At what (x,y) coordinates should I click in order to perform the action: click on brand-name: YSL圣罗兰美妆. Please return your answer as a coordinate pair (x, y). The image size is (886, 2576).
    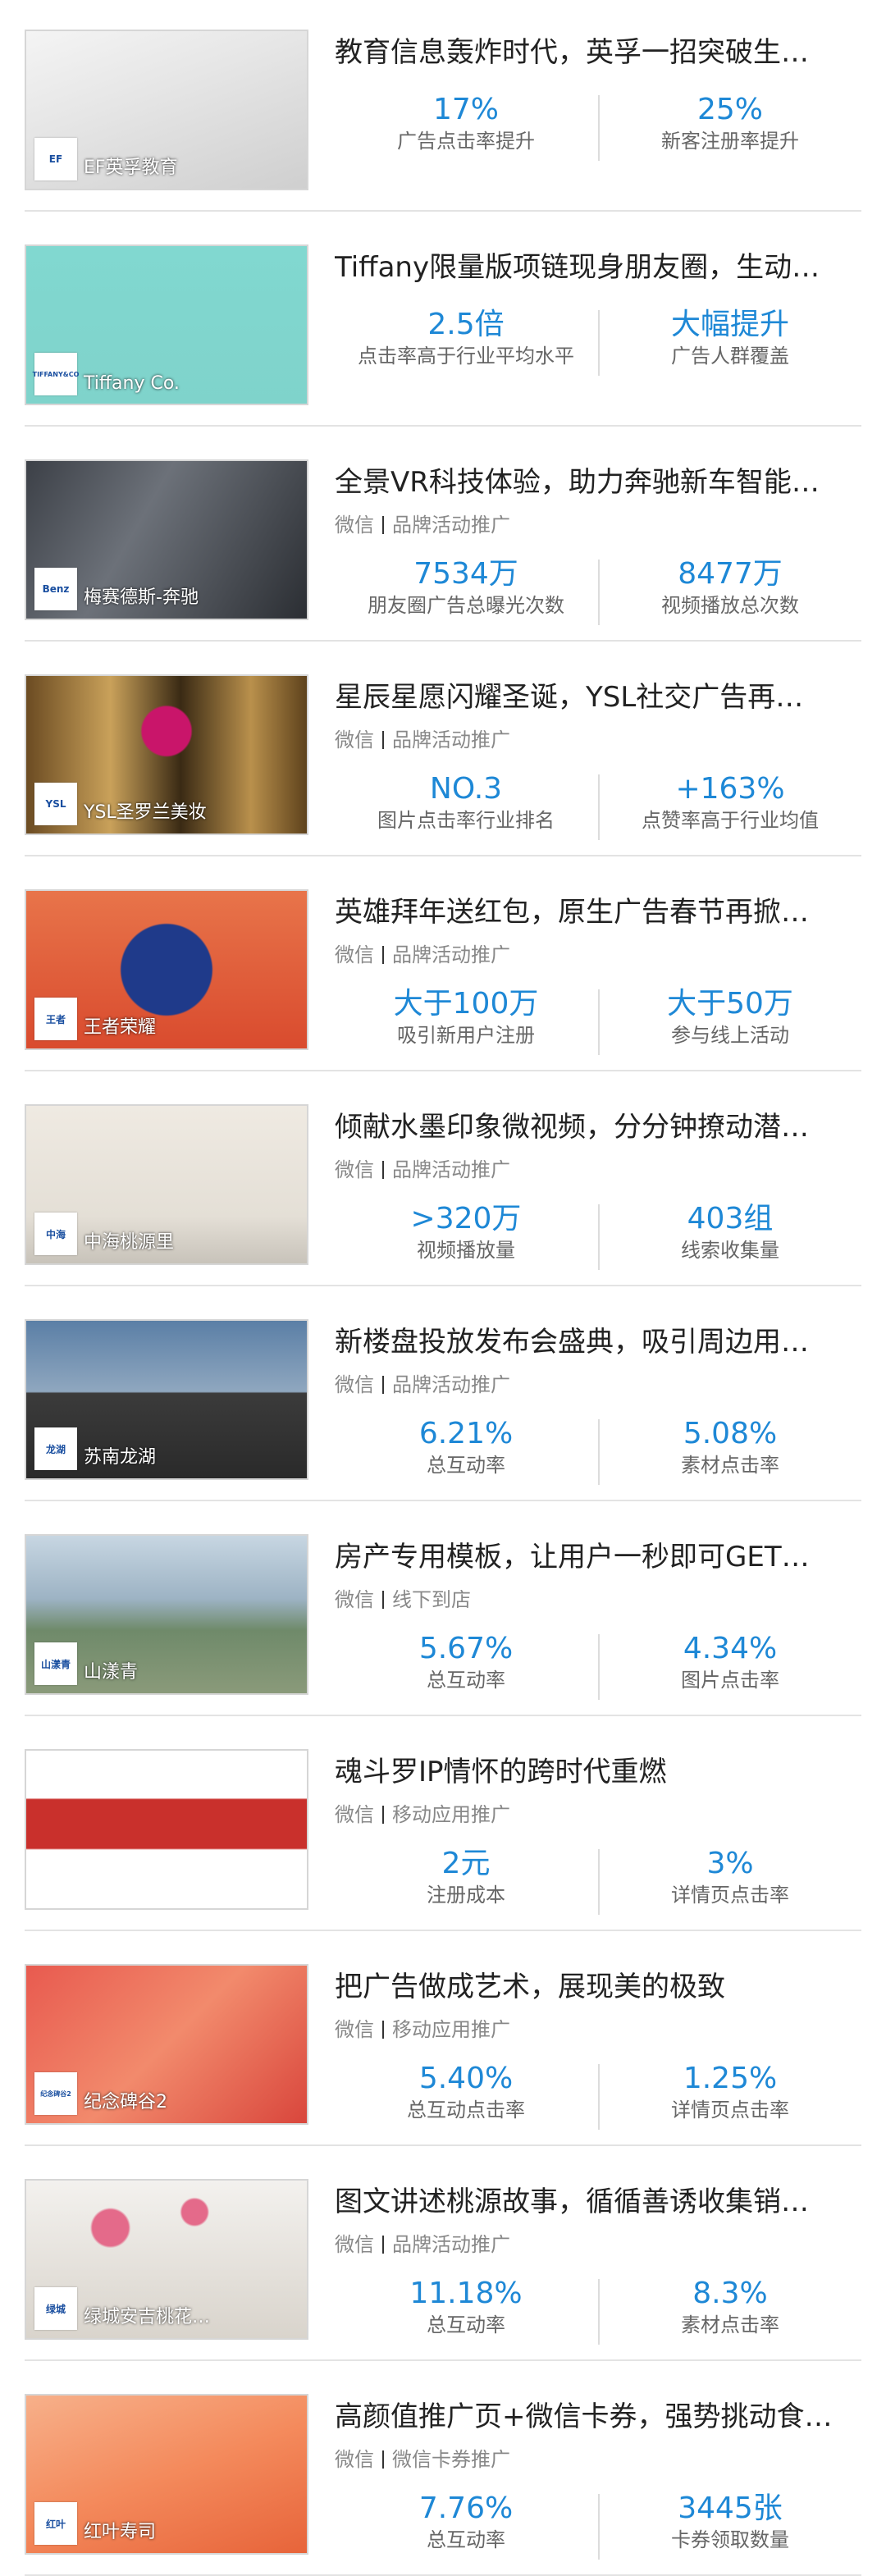
    Looking at the image, I should click on (146, 813).